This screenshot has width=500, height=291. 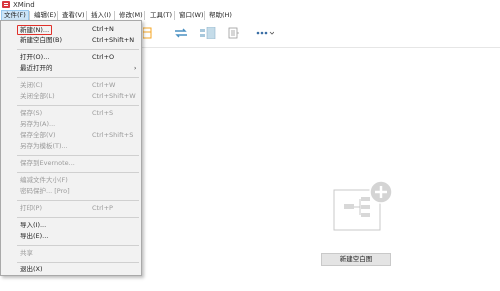 What do you see at coordinates (71, 68) in the screenshot?
I see `menu-item-recent: 最近打开的 ›` at bounding box center [71, 68].